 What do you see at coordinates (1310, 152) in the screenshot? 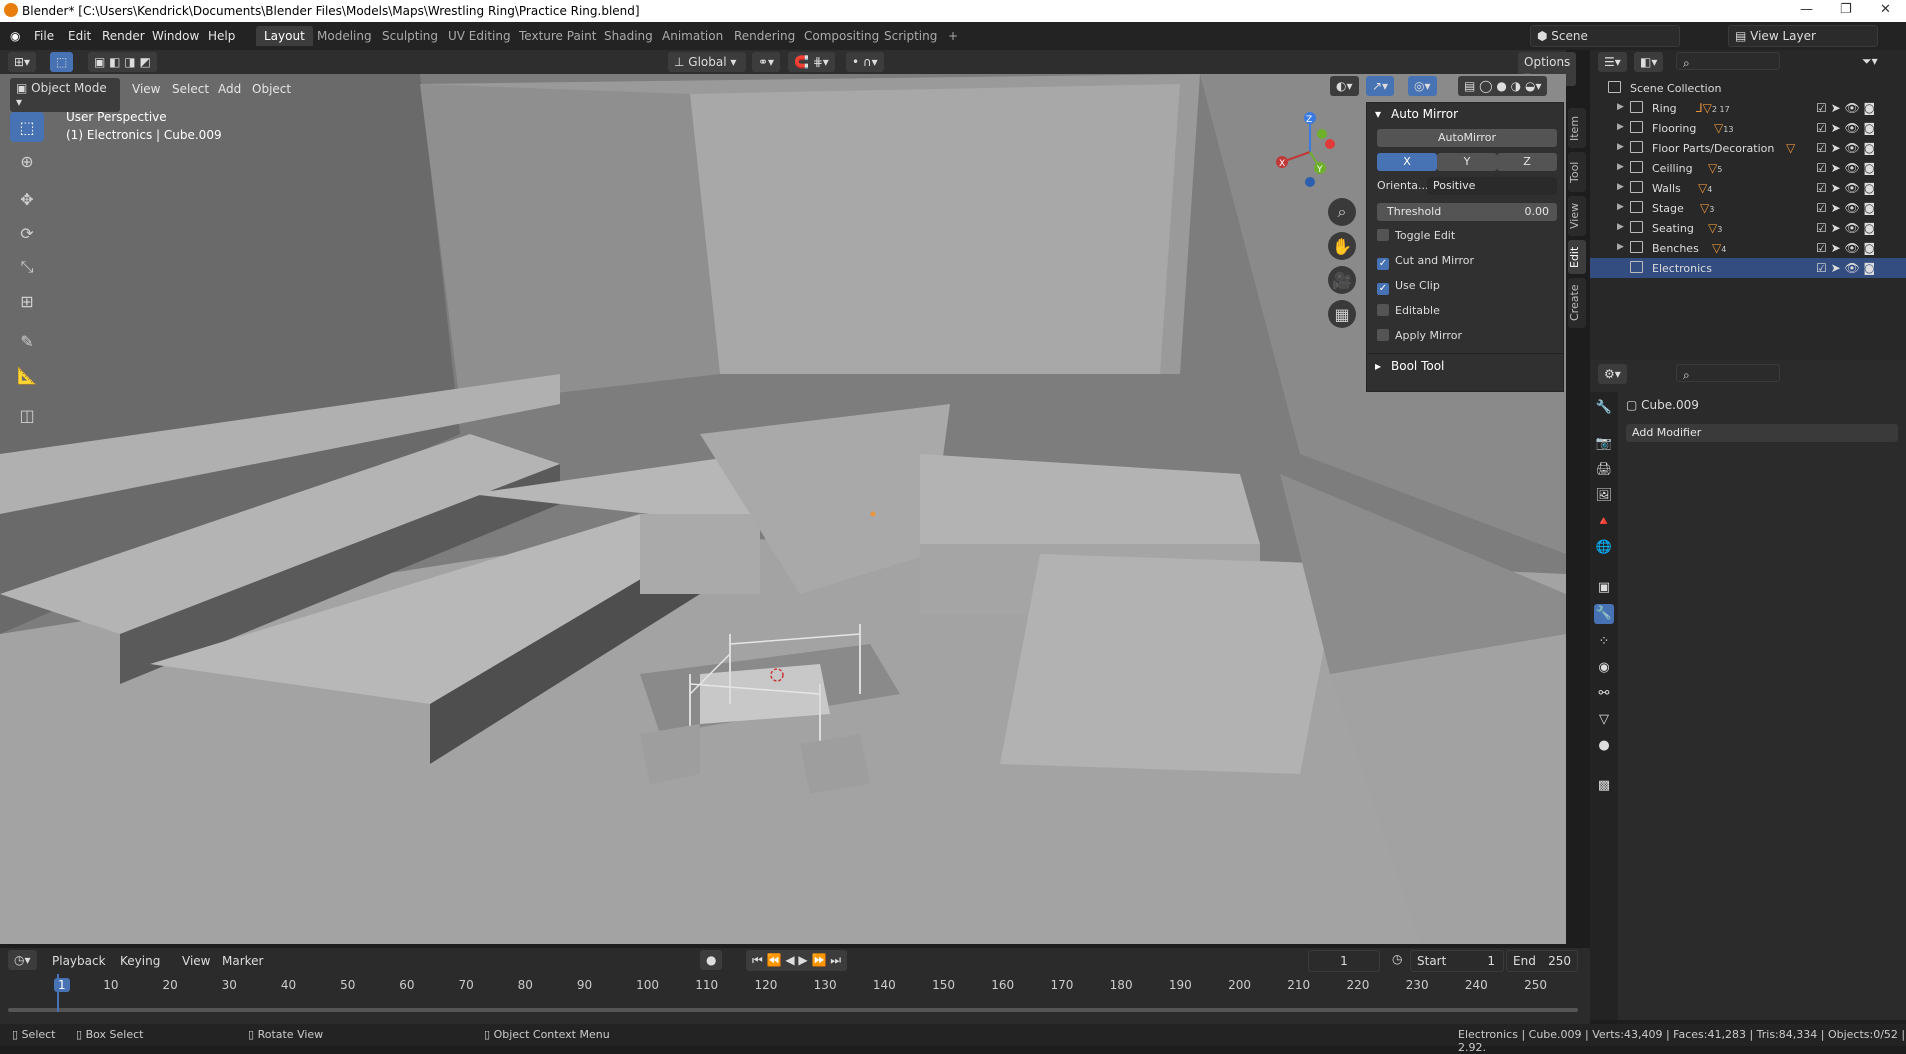
I see `navigation-gizmo: Z X Y` at bounding box center [1310, 152].